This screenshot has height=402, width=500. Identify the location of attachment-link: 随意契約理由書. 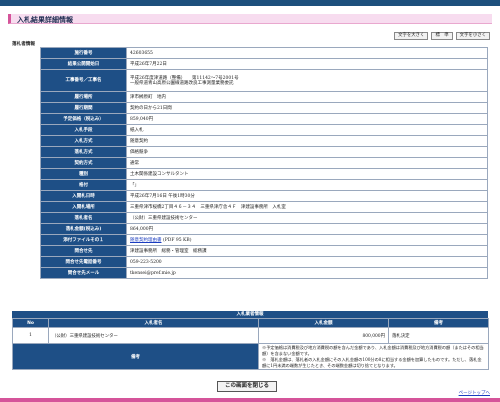
(146, 240).